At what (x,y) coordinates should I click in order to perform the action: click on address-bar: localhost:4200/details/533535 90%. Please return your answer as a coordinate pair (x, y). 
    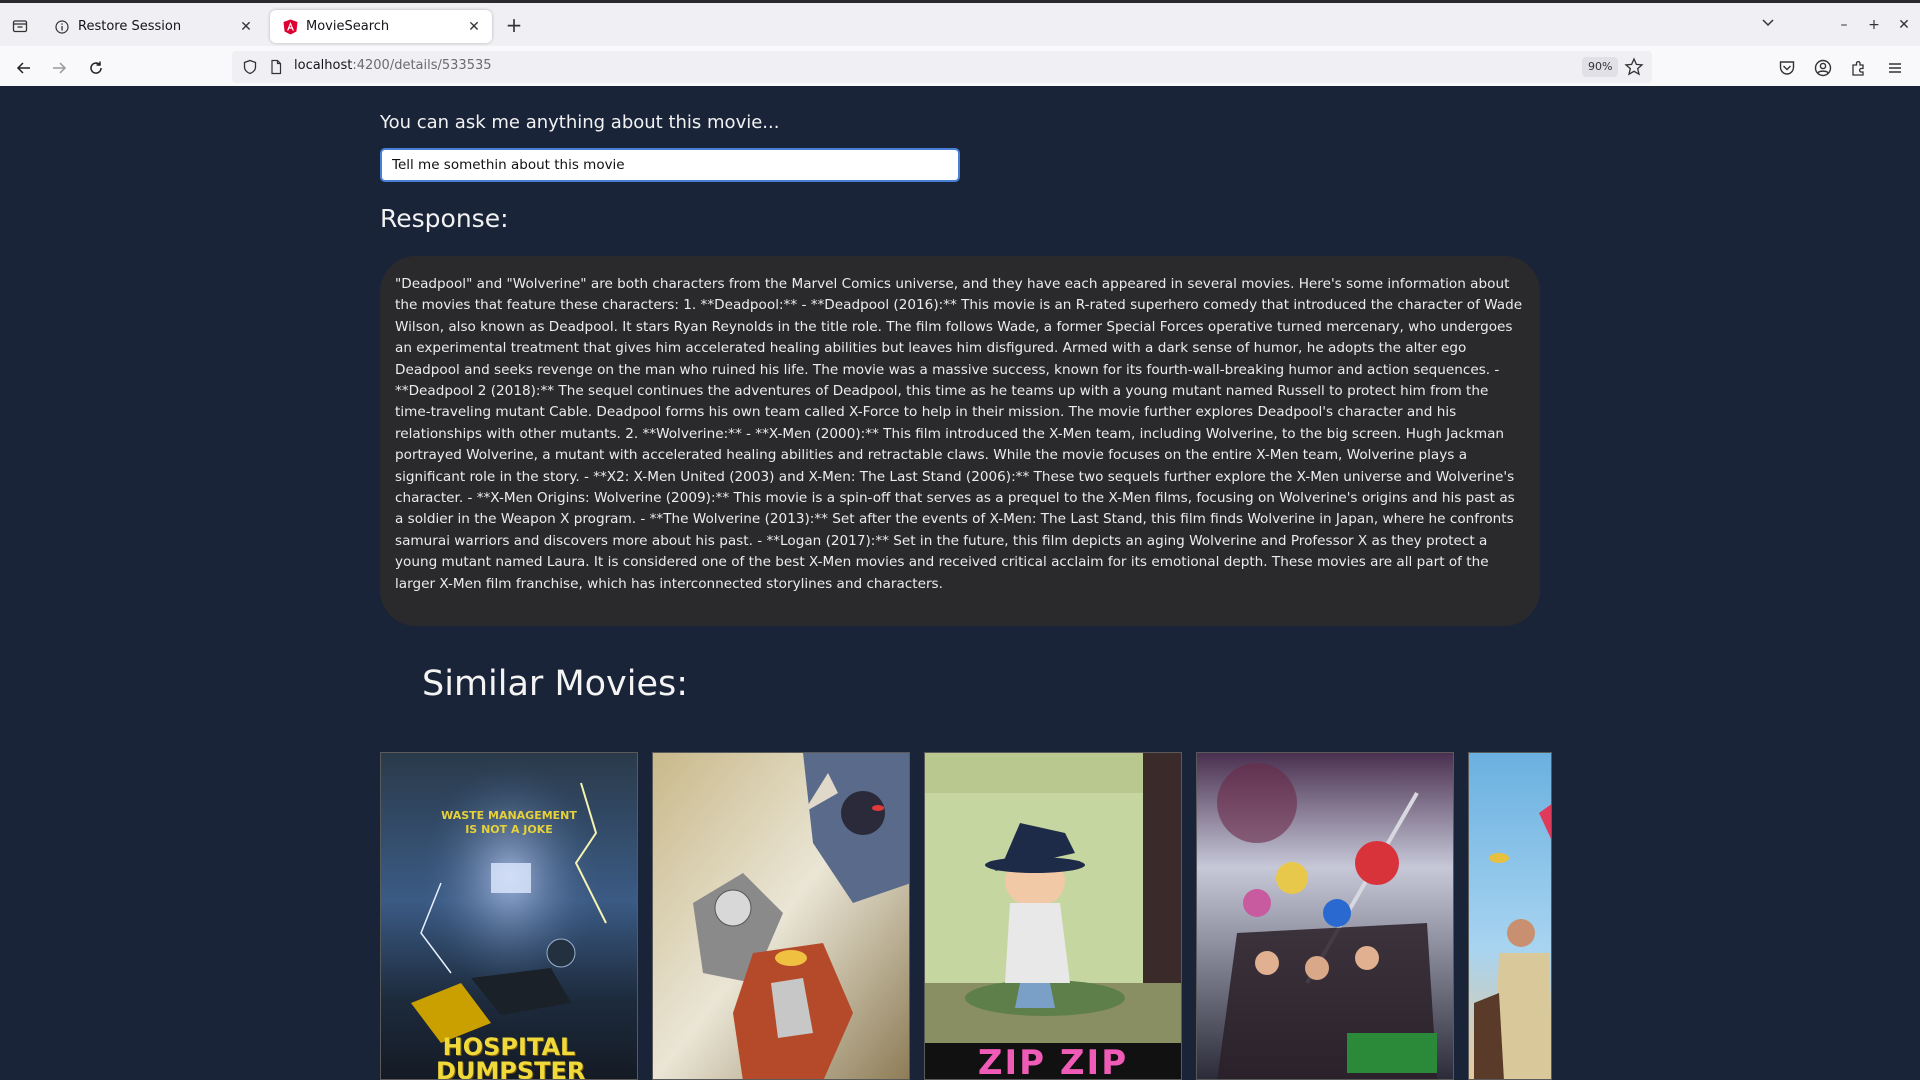
    Looking at the image, I should click on (942, 67).